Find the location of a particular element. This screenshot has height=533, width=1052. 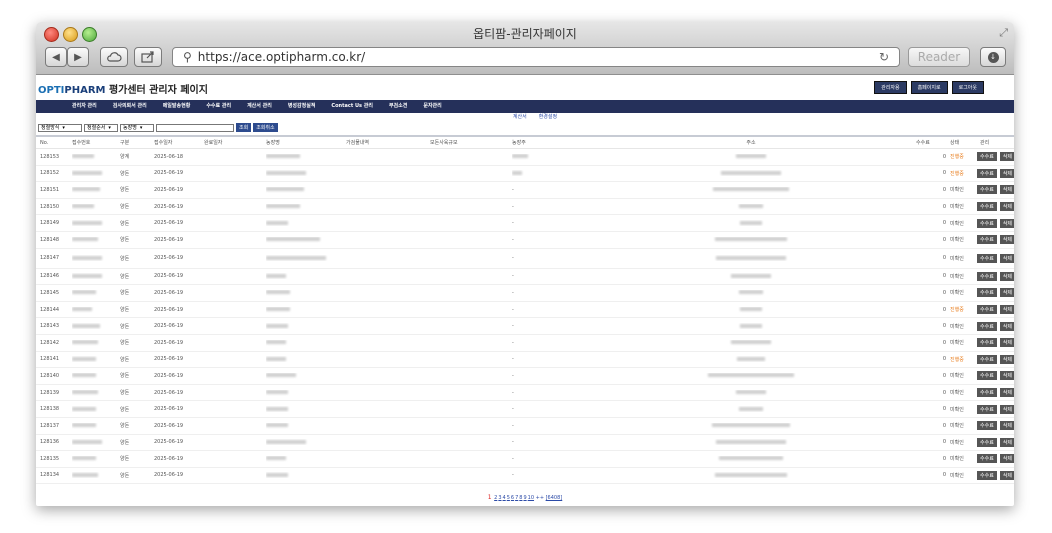

nav-diagnosis: 병성감정실적 is located at coordinates (302, 106).